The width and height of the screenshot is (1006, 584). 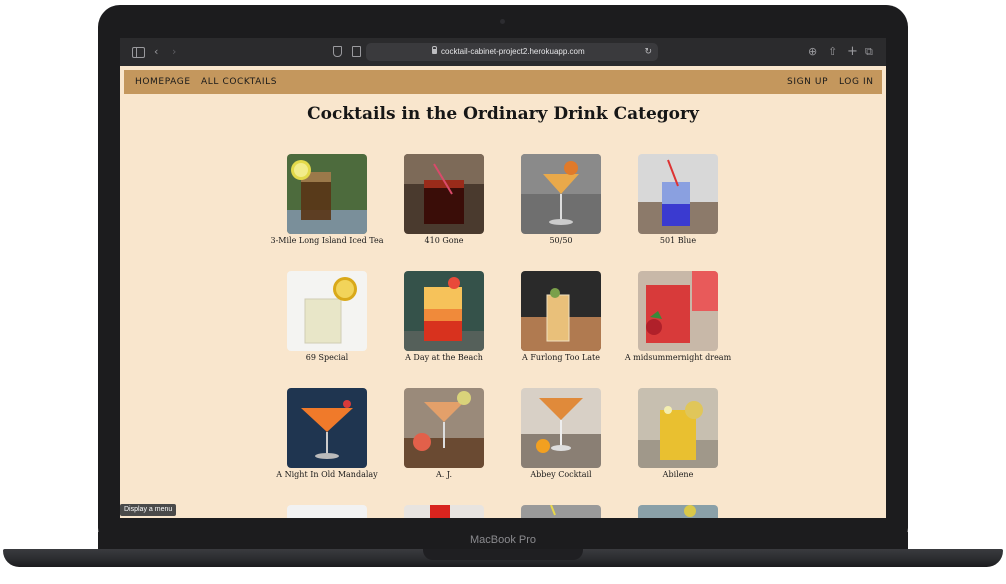 What do you see at coordinates (561, 240) in the screenshot?
I see `cocktail-name: 50/50` at bounding box center [561, 240].